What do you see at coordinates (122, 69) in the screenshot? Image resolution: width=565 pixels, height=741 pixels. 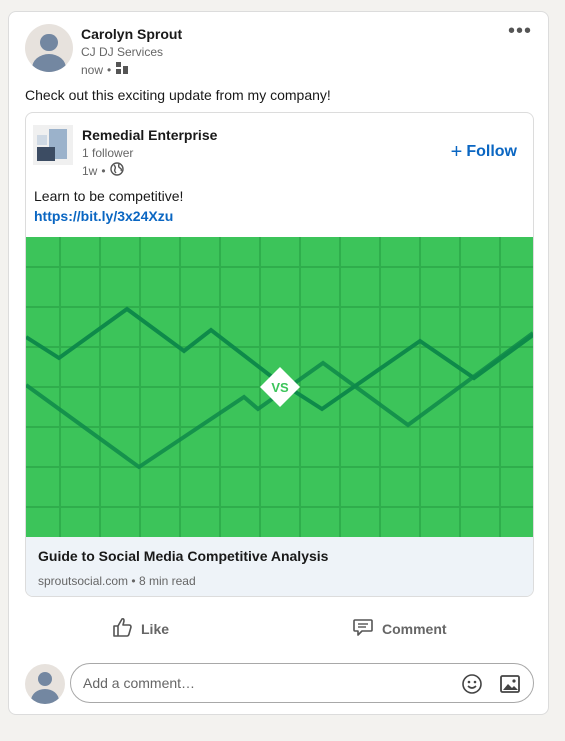 I see `people-icon` at bounding box center [122, 69].